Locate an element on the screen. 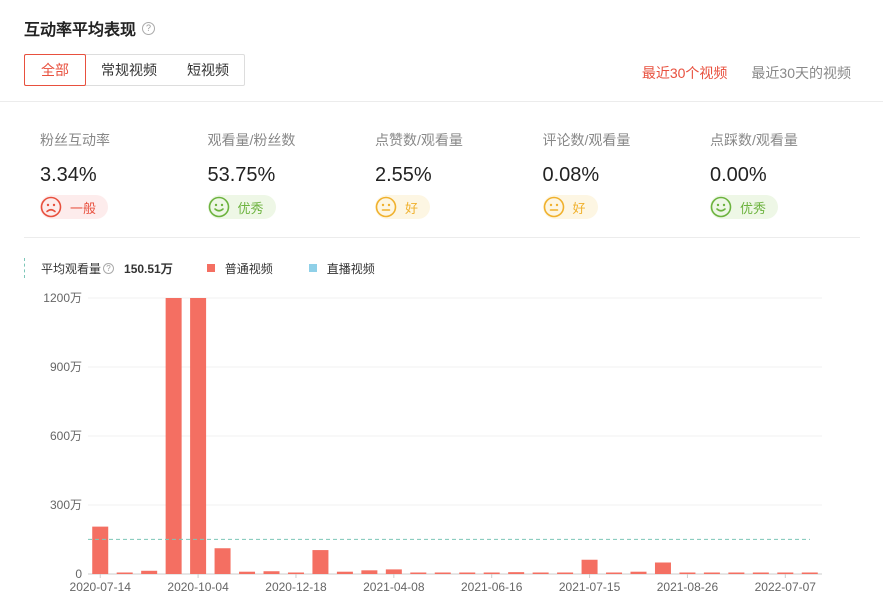 This screenshot has width=883, height=615. y-tick-label: 300万 is located at coordinates (66, 505).